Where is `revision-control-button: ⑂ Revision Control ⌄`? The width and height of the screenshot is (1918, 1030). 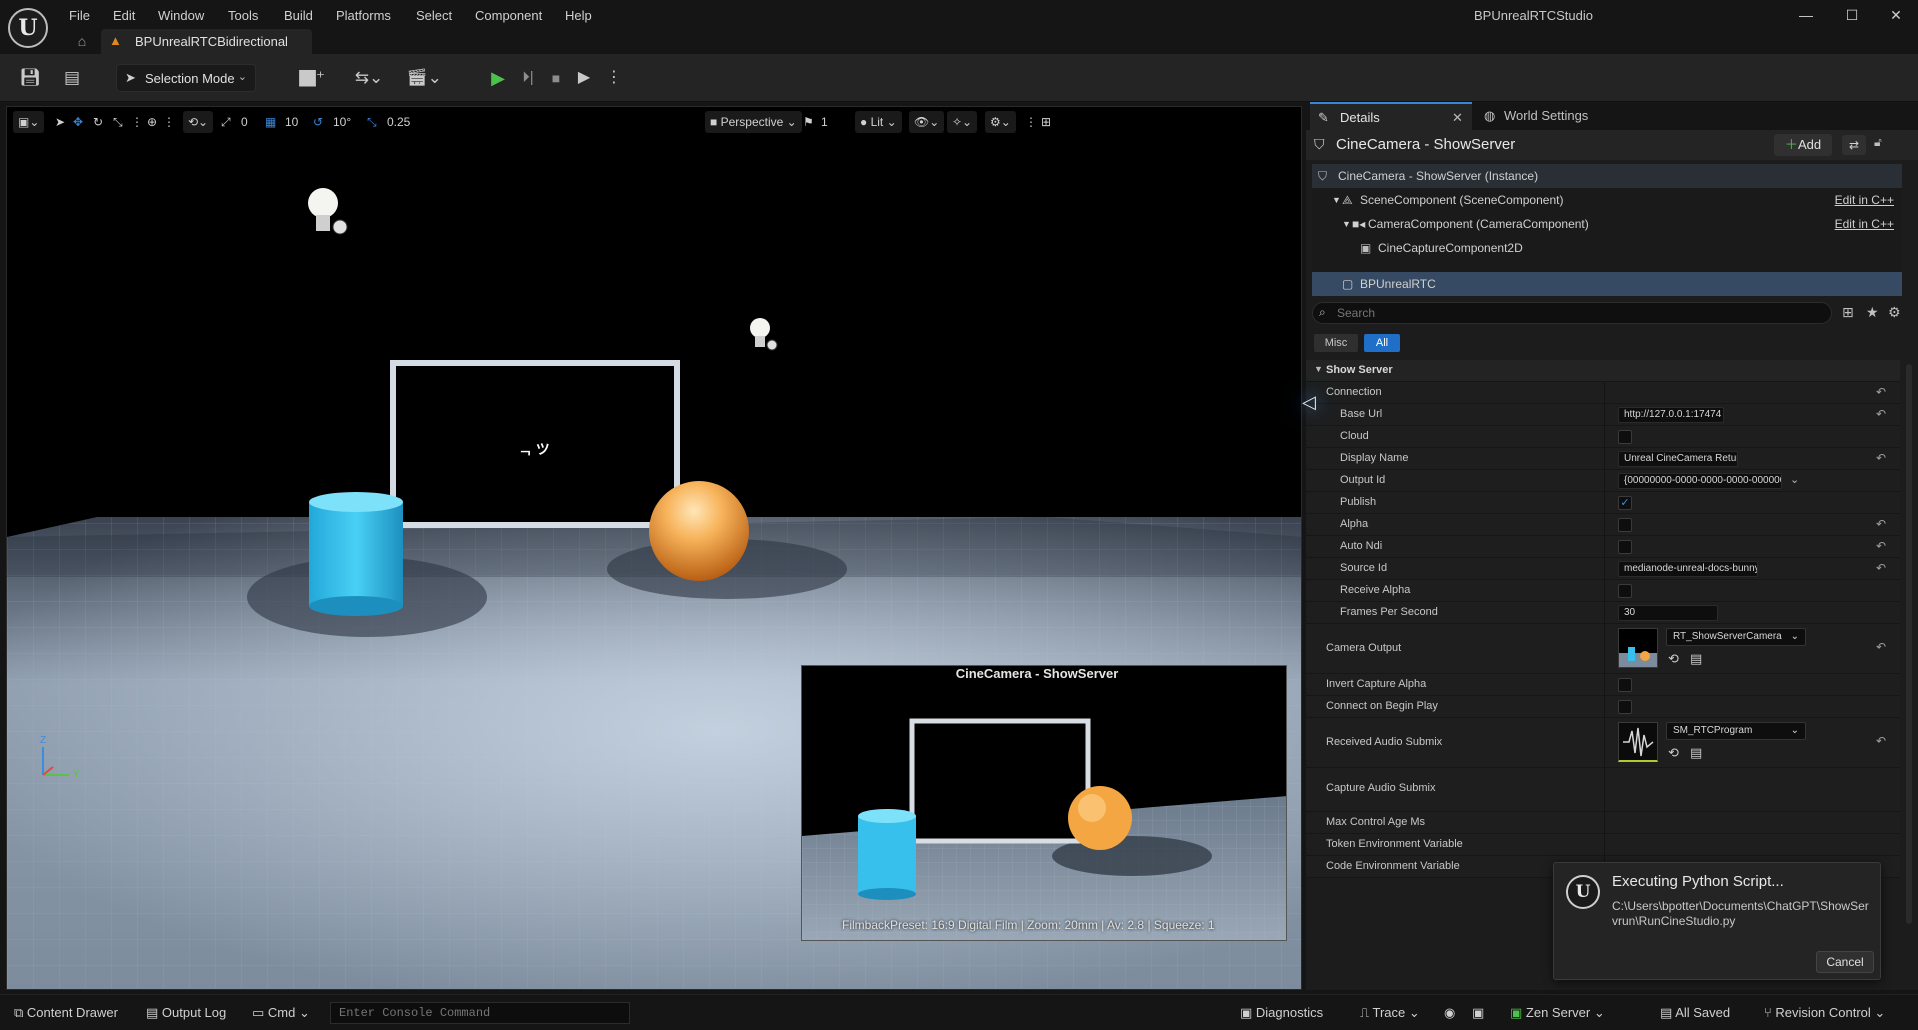 revision-control-button: ⑂ Revision Control ⌄ is located at coordinates (1824, 1013).